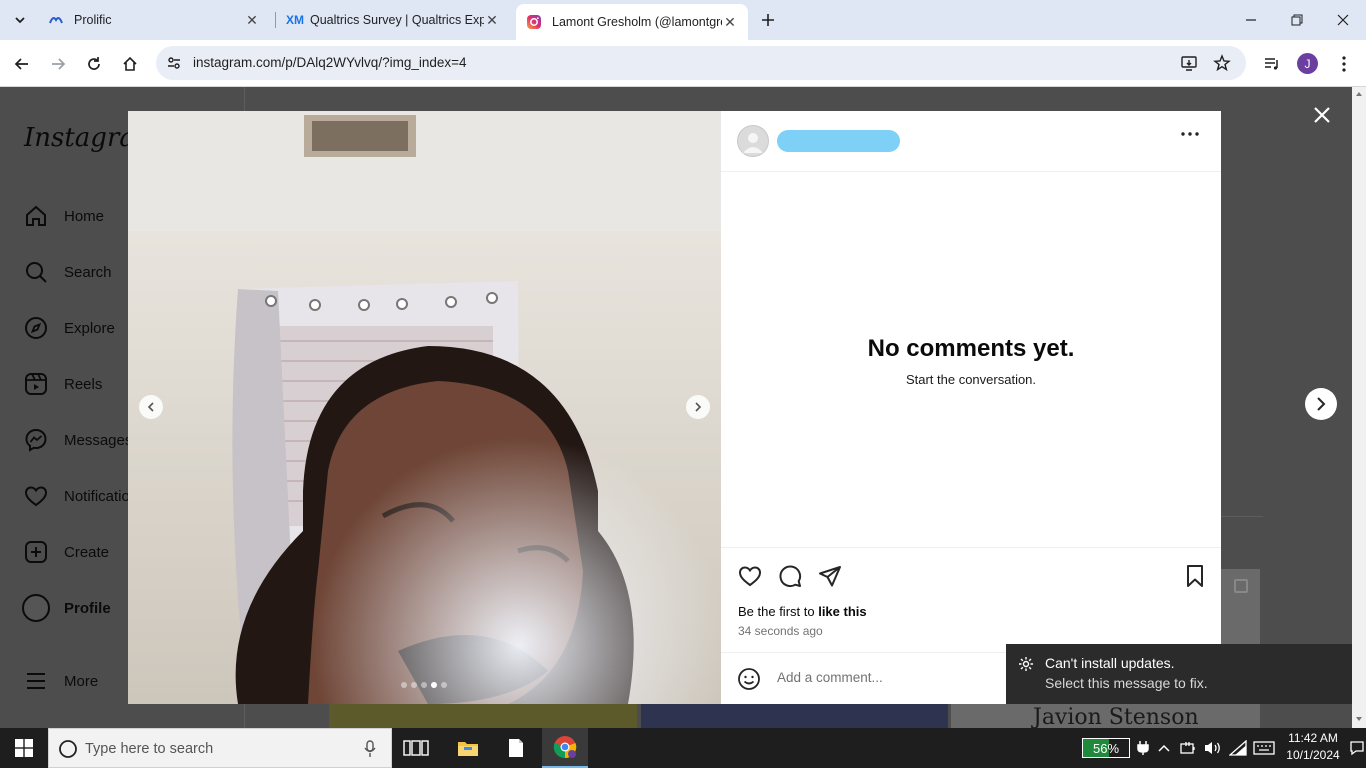  Describe the element at coordinates (36, 681) in the screenshot. I see `hamburger-icon` at that location.